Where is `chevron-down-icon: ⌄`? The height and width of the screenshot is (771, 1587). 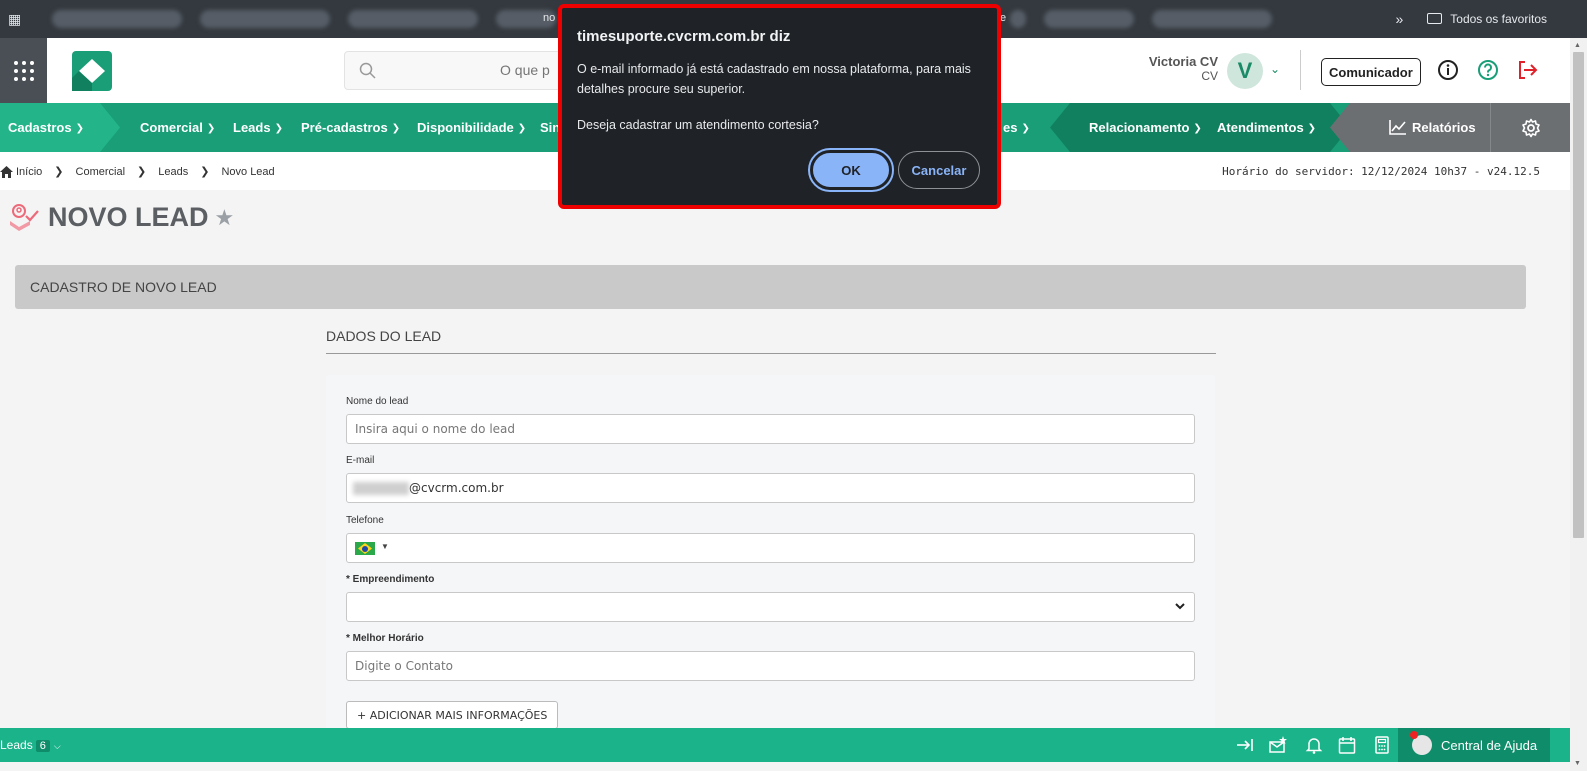
chevron-down-icon: ⌄ is located at coordinates (1275, 69).